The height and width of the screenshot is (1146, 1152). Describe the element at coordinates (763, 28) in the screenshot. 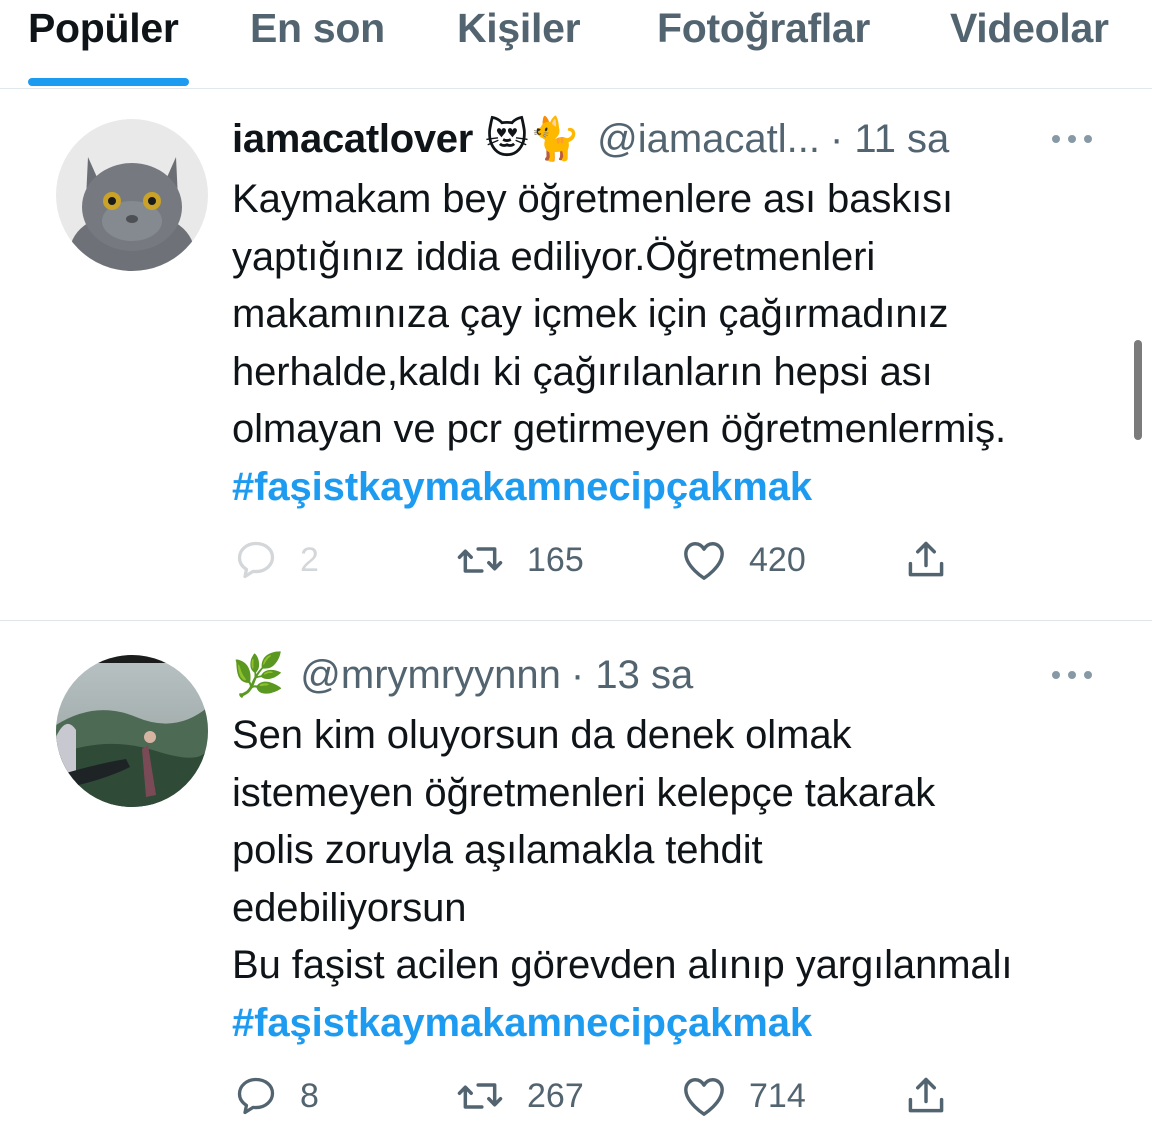

I see `tab-photos: Fotoğraflar` at that location.